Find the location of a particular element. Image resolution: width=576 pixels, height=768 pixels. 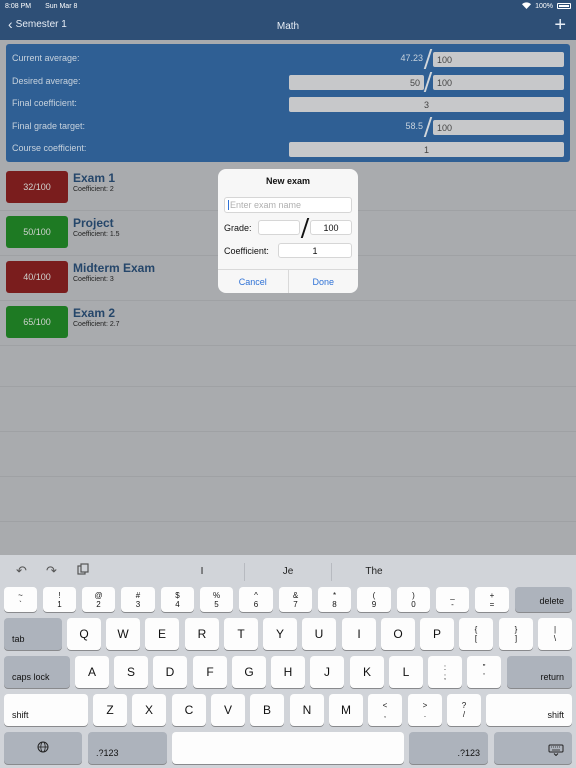

current-average-row: Current average: 47.23 100 is located at coordinates (288, 59).